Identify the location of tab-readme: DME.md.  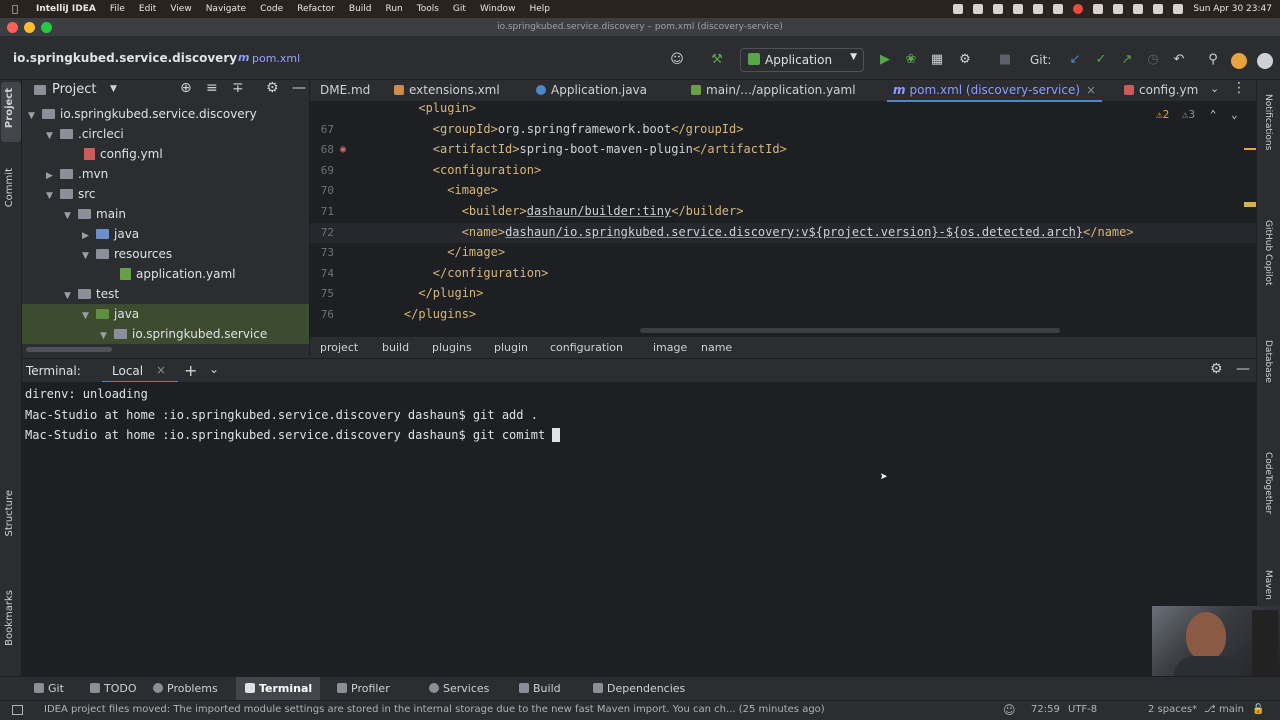
(345, 91).